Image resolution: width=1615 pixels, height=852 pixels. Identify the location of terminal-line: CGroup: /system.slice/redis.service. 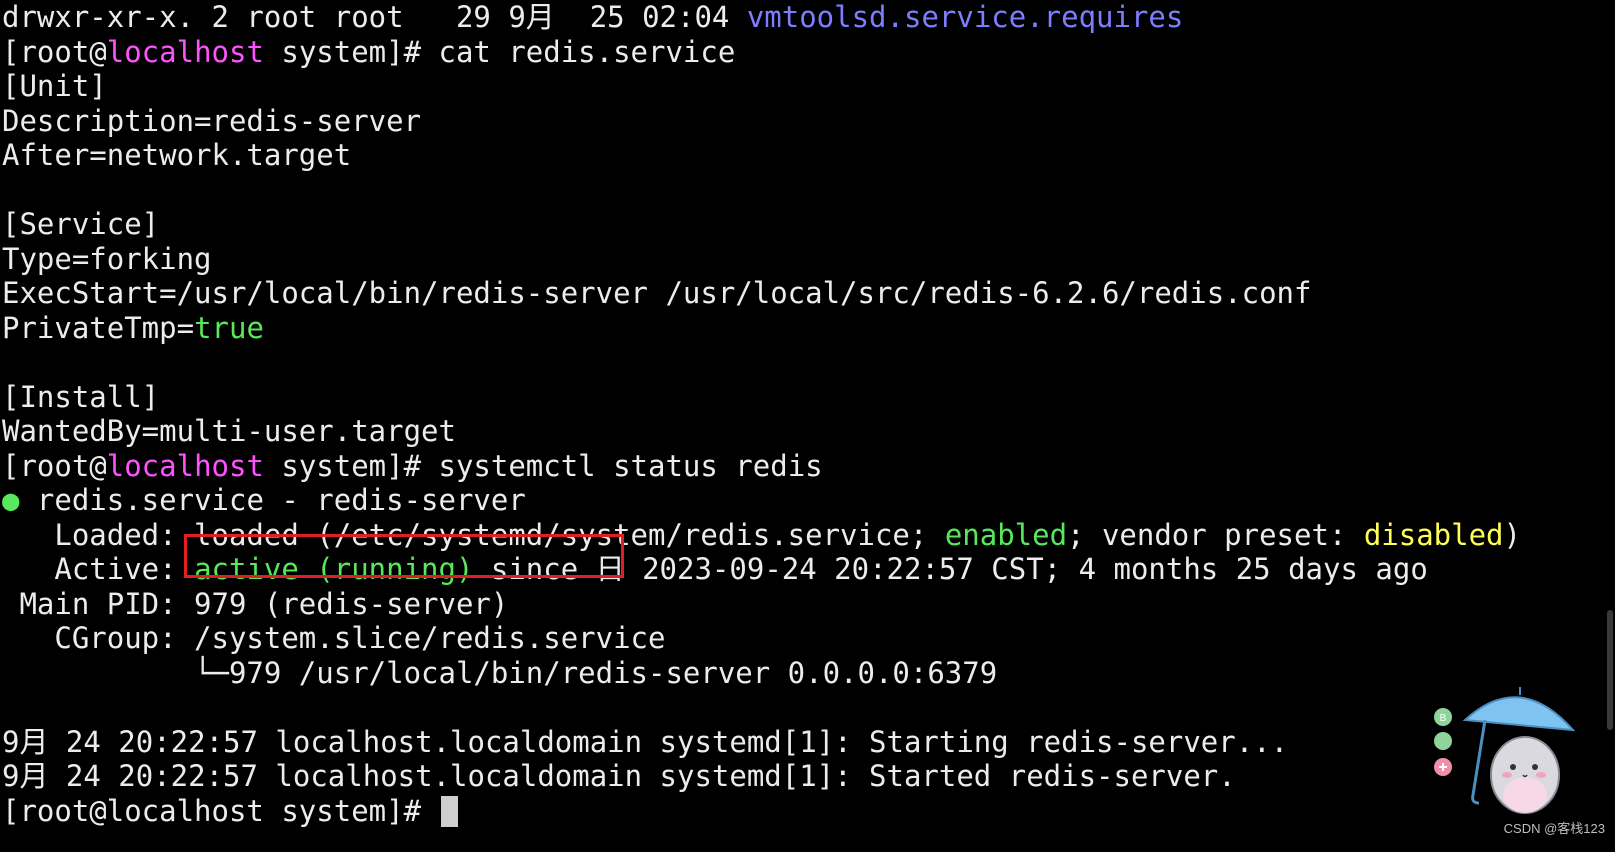
(807, 638).